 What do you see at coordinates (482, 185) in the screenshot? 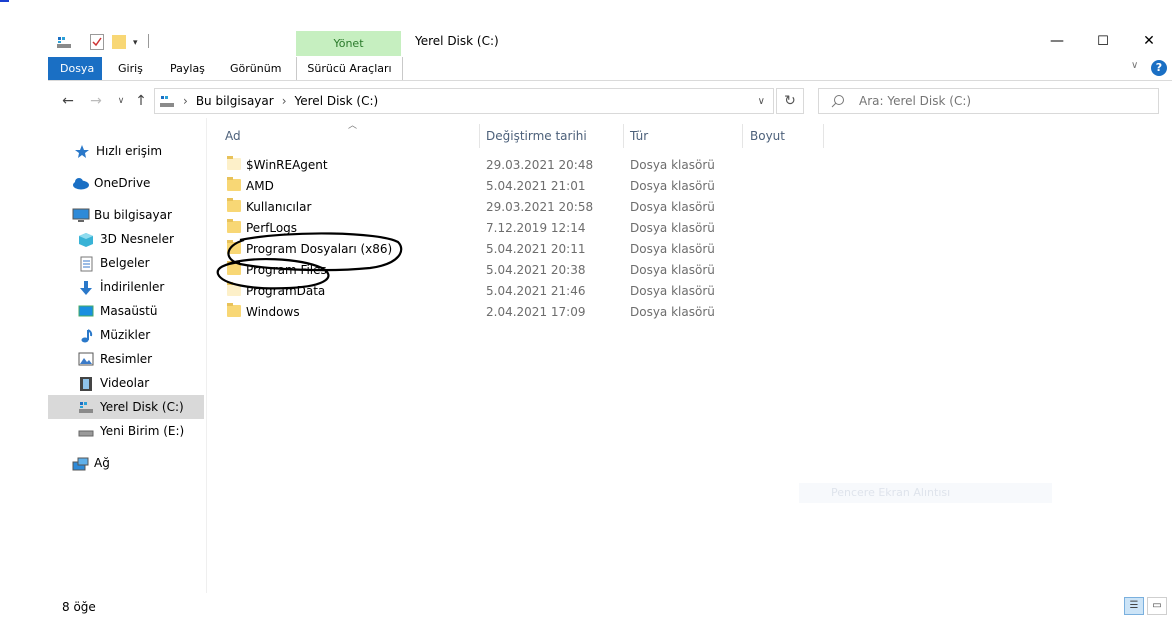
I see `table-row: AMD 5.04.2021 21:01 Dosya klasörü` at bounding box center [482, 185].